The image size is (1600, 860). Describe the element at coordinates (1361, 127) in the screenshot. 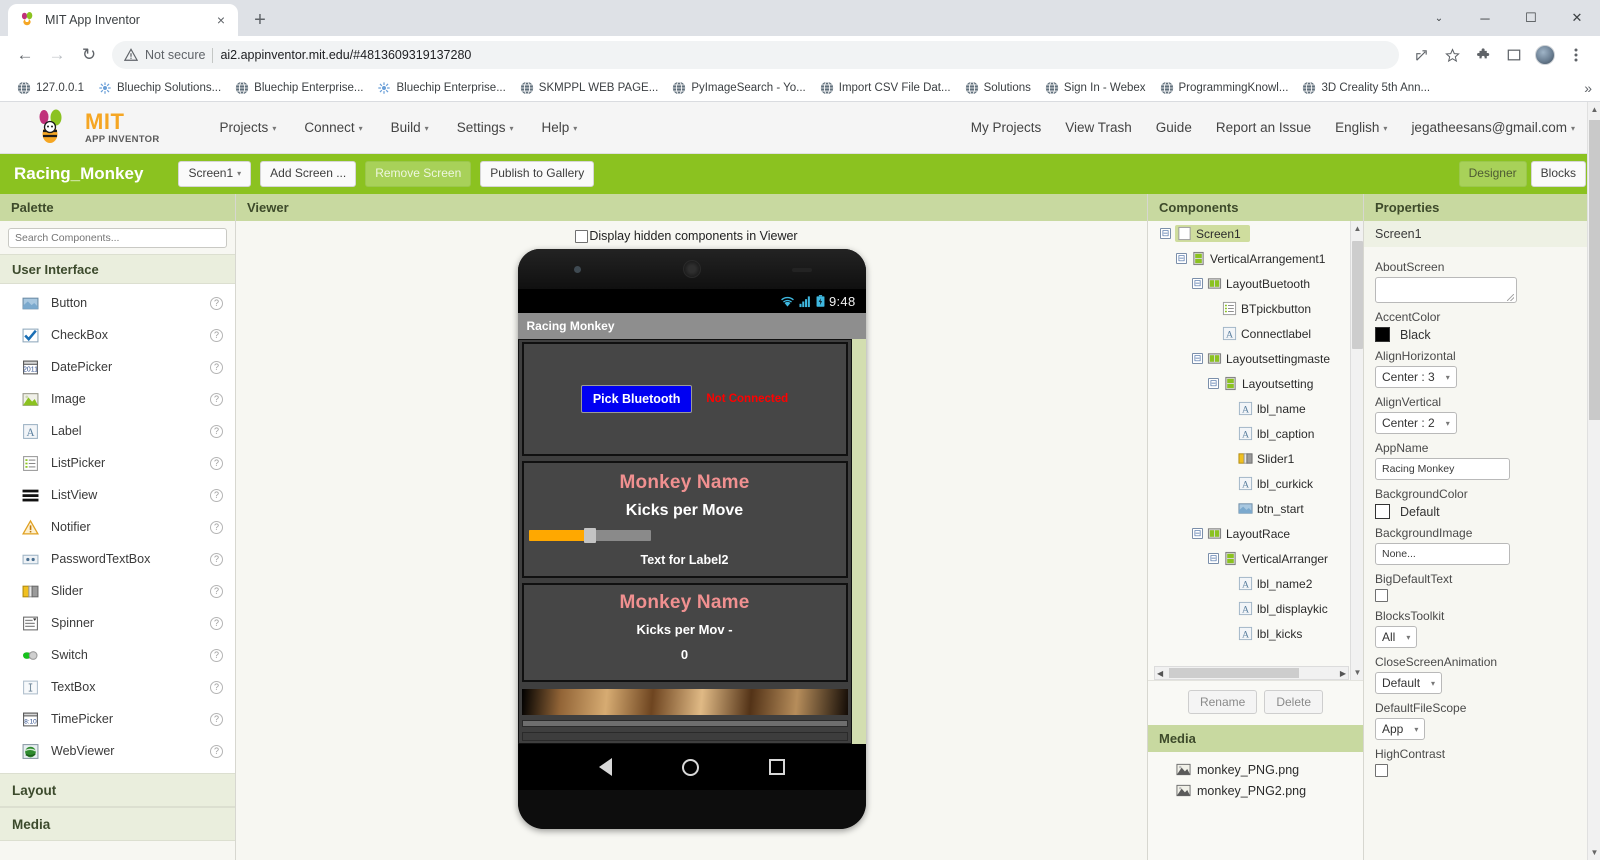

I see `language-select: English ▾` at that location.